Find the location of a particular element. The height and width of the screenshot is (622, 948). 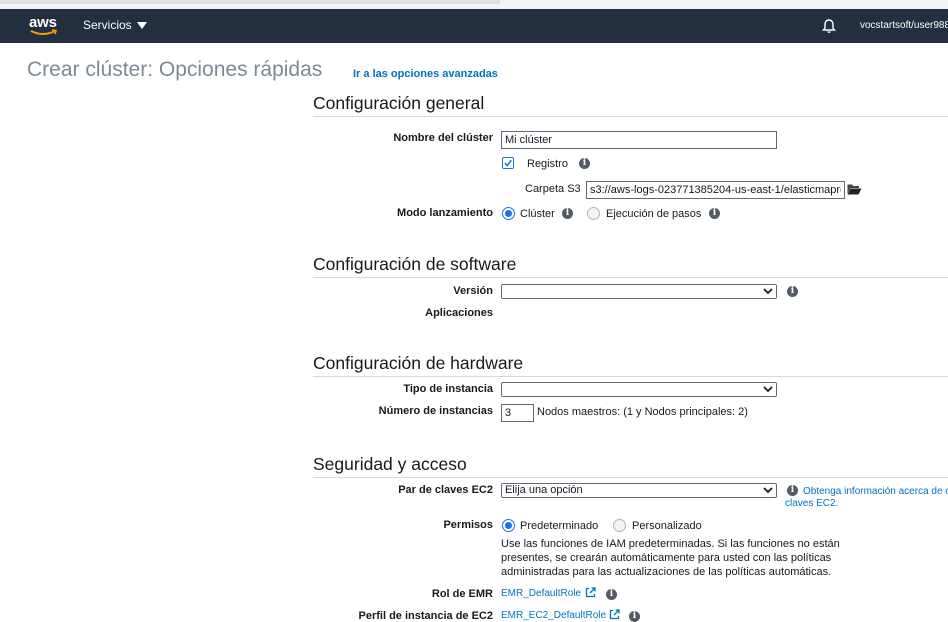

ec2-profile-link: EMR_EC2_DefaultRole is located at coordinates (553, 615).